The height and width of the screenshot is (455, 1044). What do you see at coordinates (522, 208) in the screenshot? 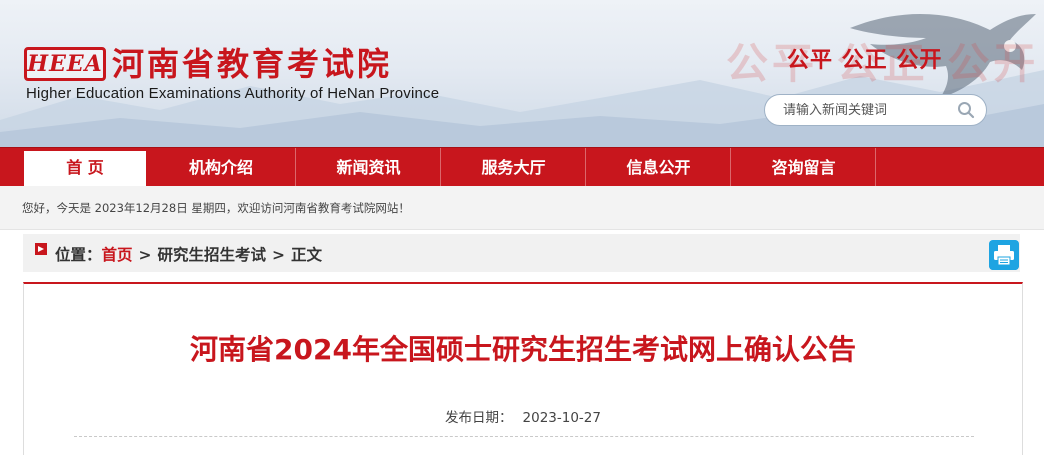
I see `welcome-bar: 您好，今天是 2023年12月28日 星期四，欢迎访问河南省教育考试院网站！` at bounding box center [522, 208].